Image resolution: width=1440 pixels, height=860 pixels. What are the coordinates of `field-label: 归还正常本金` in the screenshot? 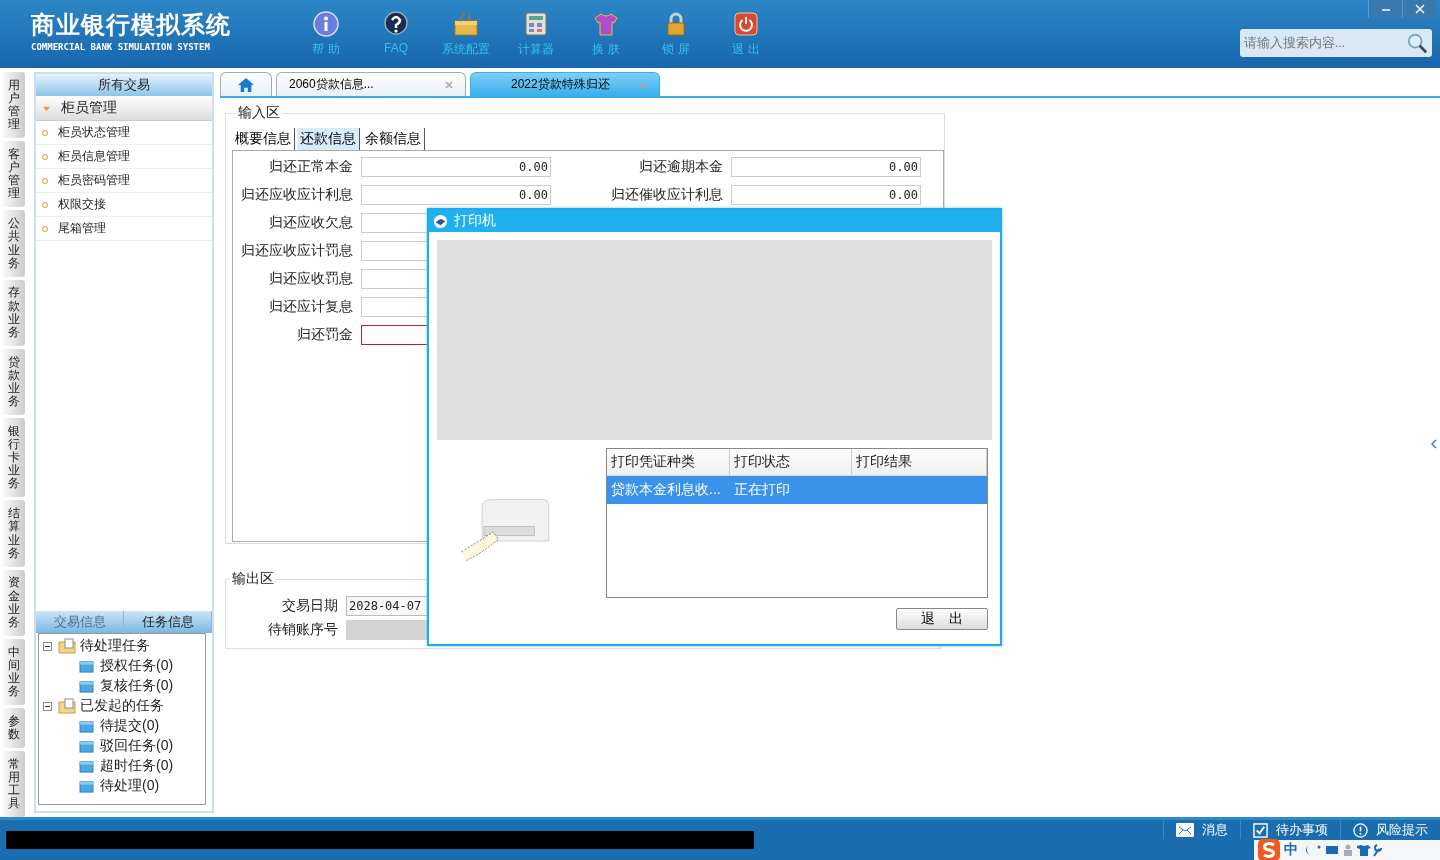 It's located at (311, 167).